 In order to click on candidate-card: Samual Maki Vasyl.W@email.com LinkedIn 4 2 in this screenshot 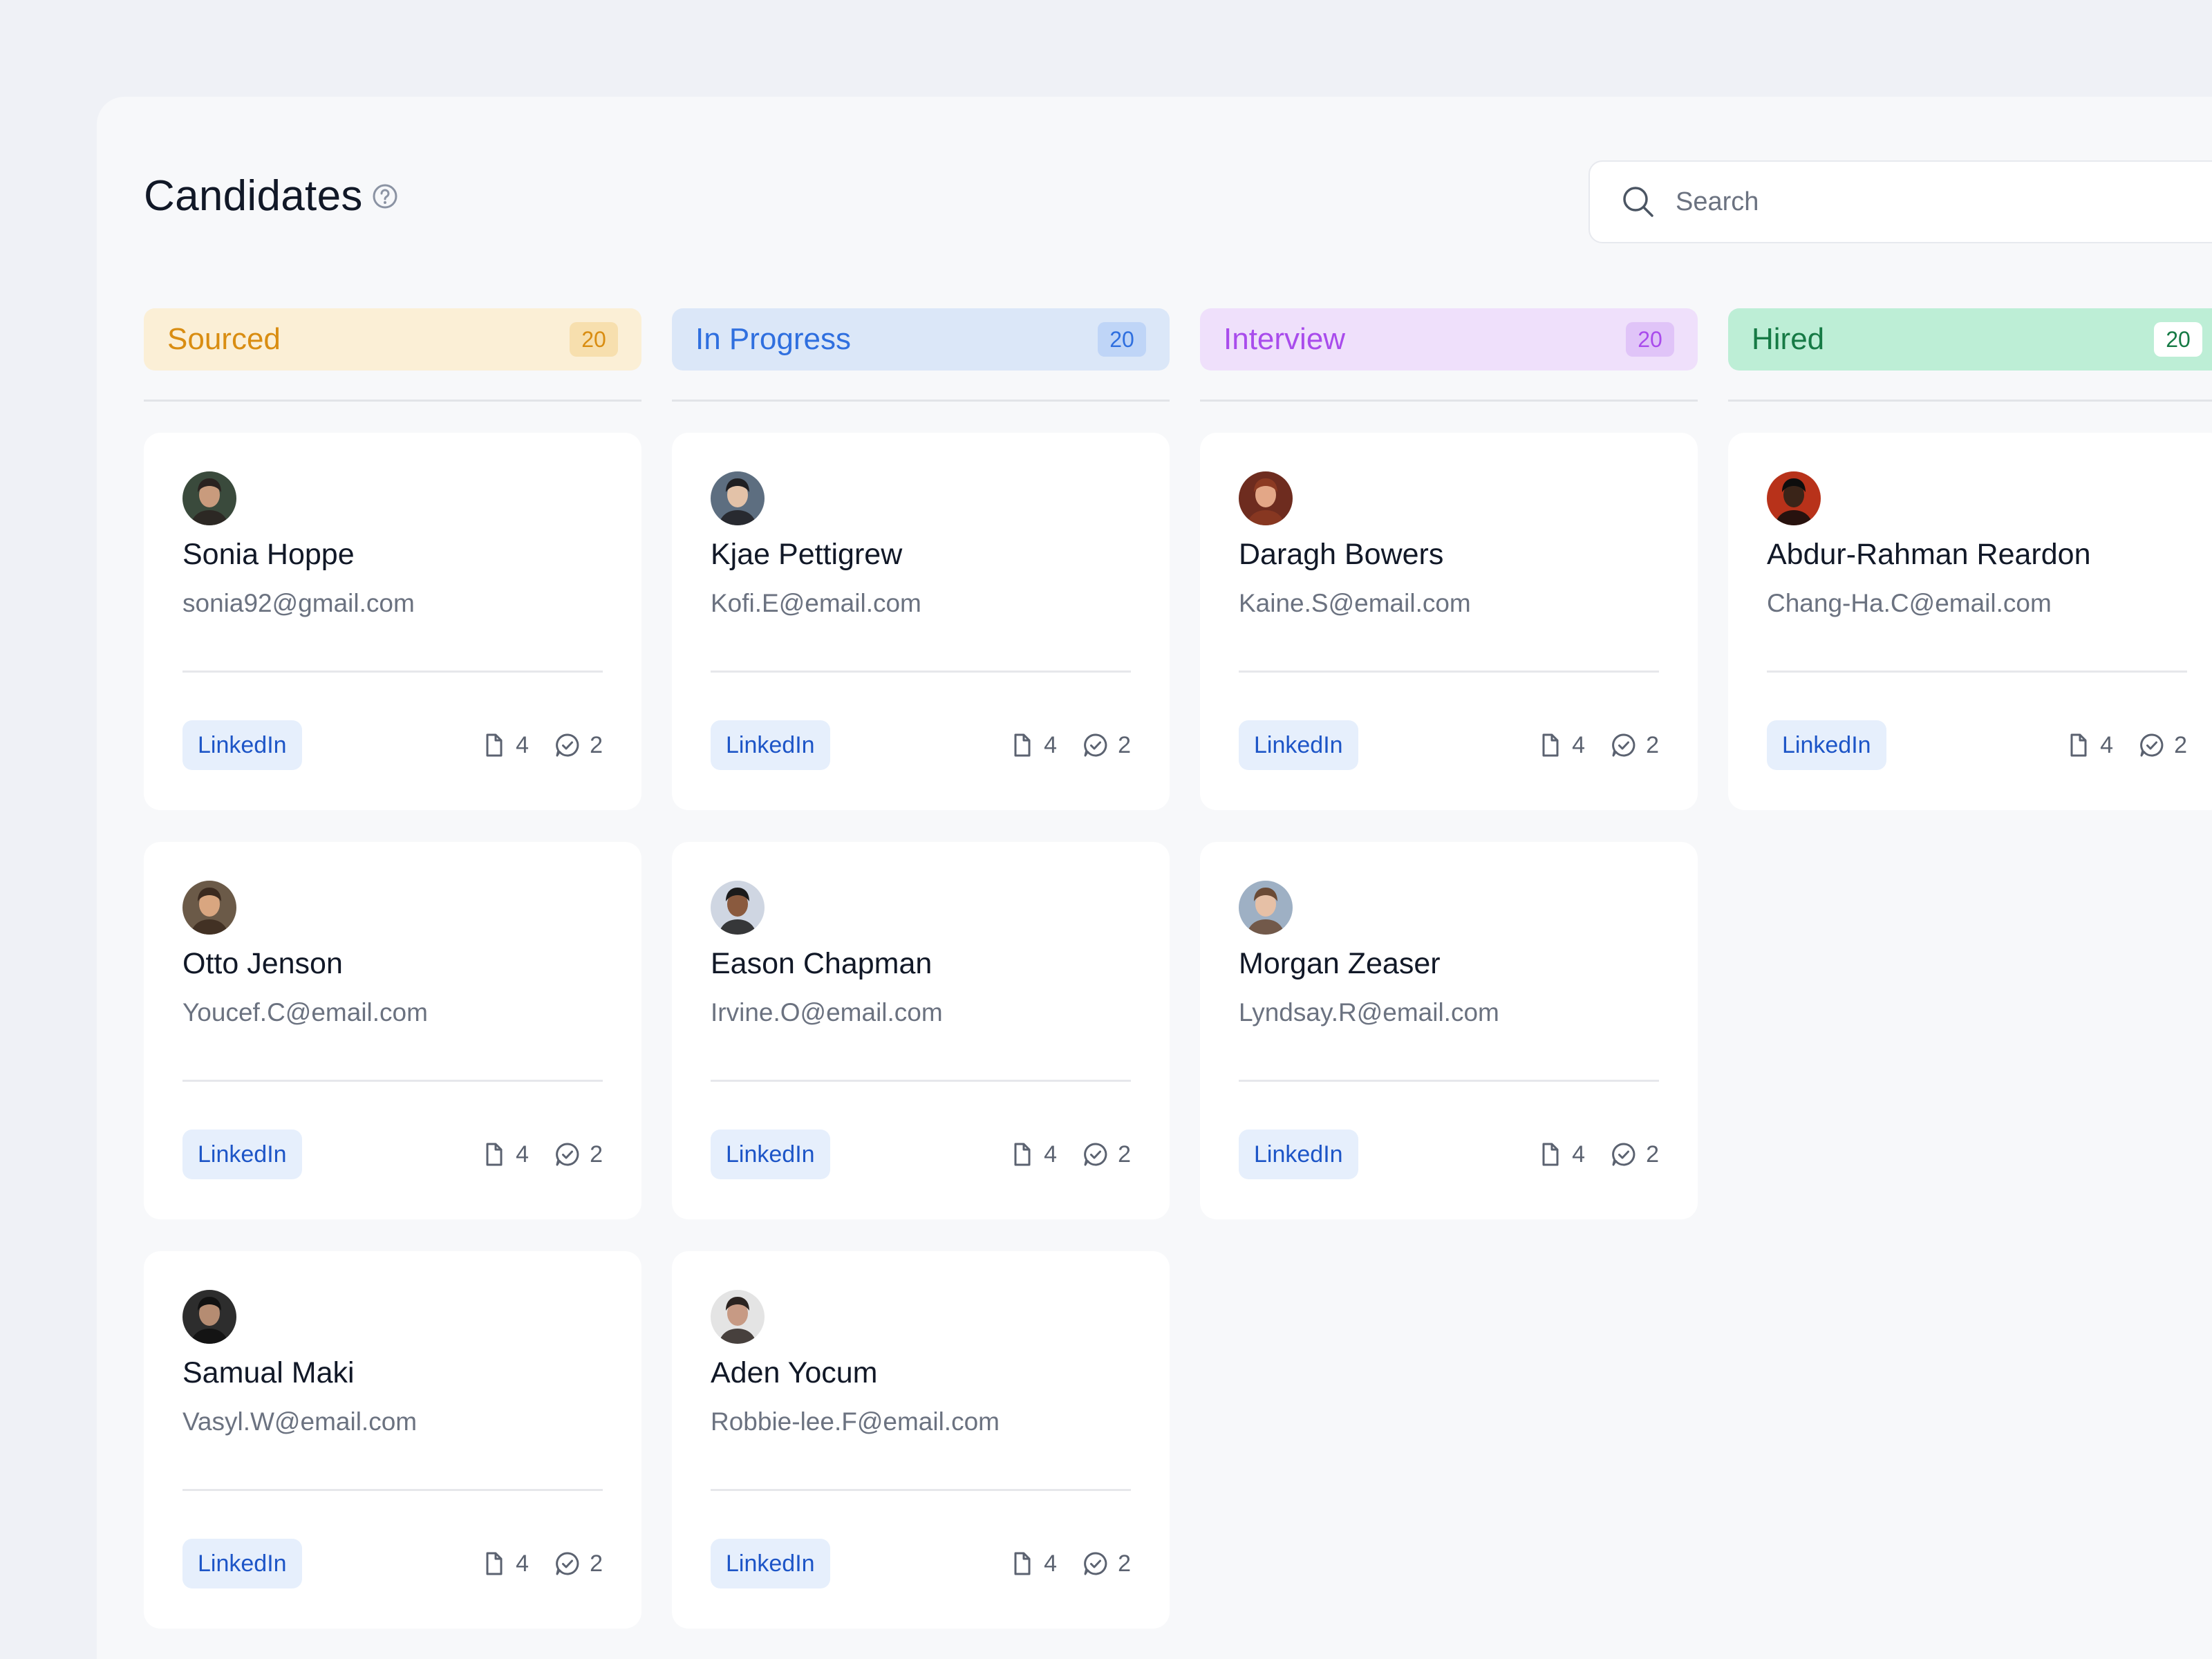, I will do `click(392, 1440)`.